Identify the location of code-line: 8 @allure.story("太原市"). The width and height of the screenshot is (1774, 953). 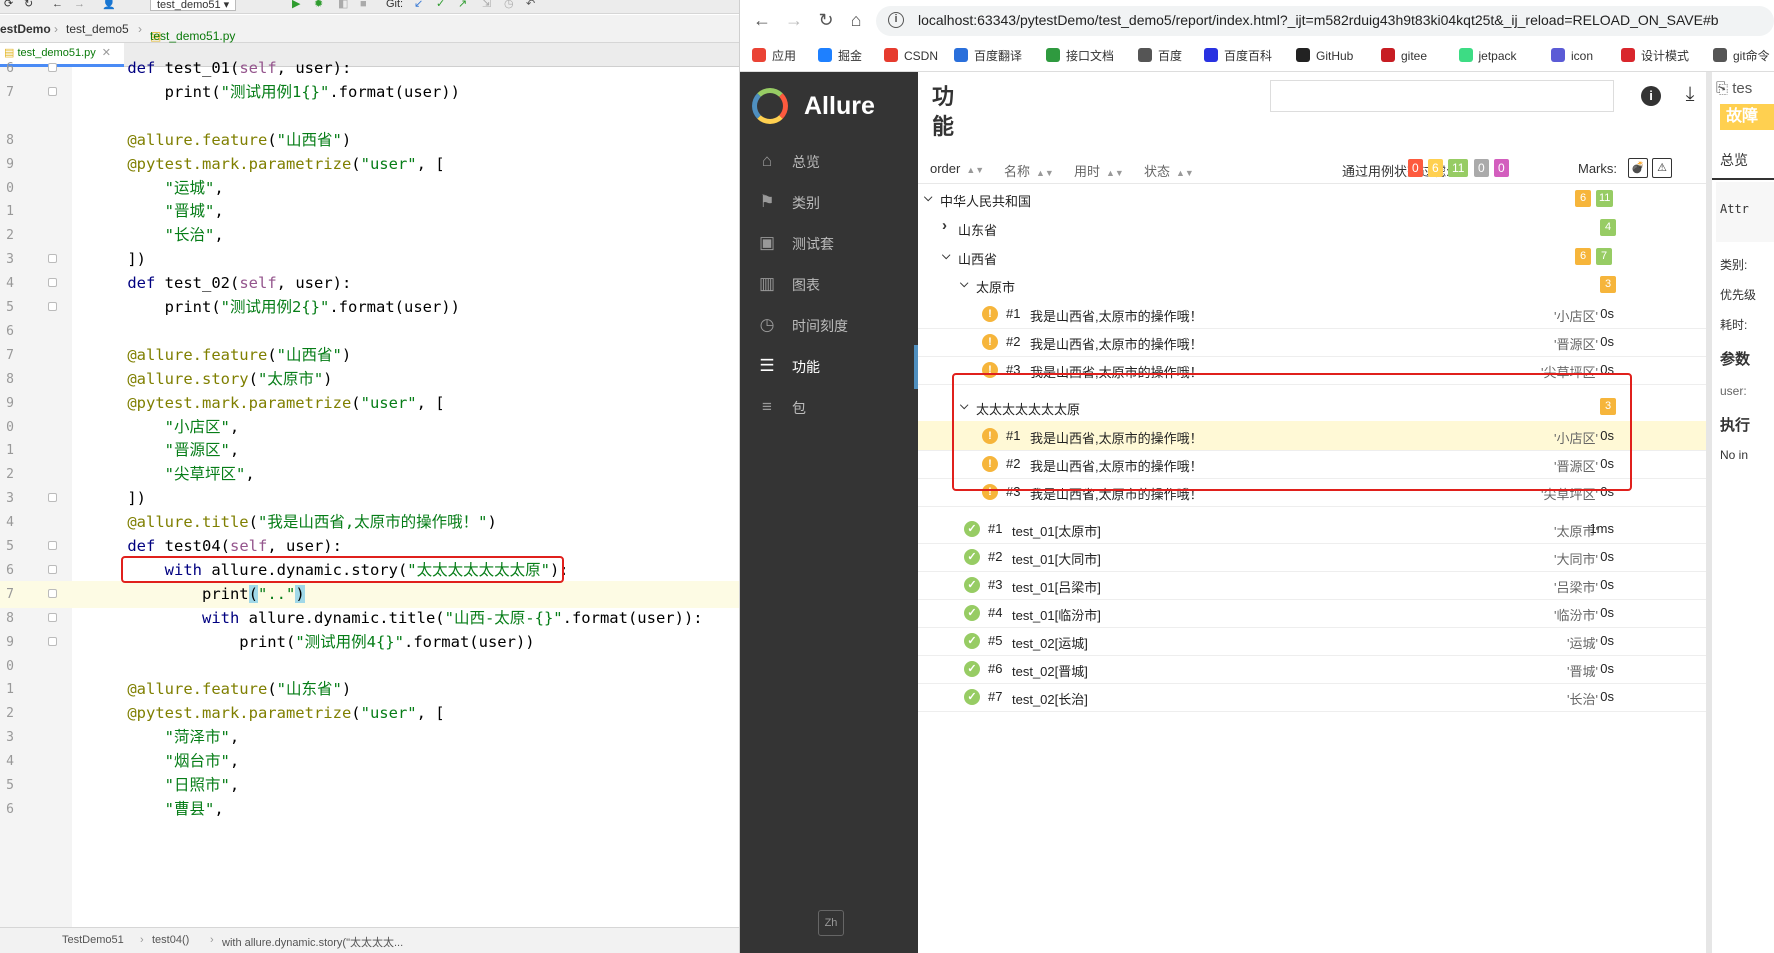
(369, 379).